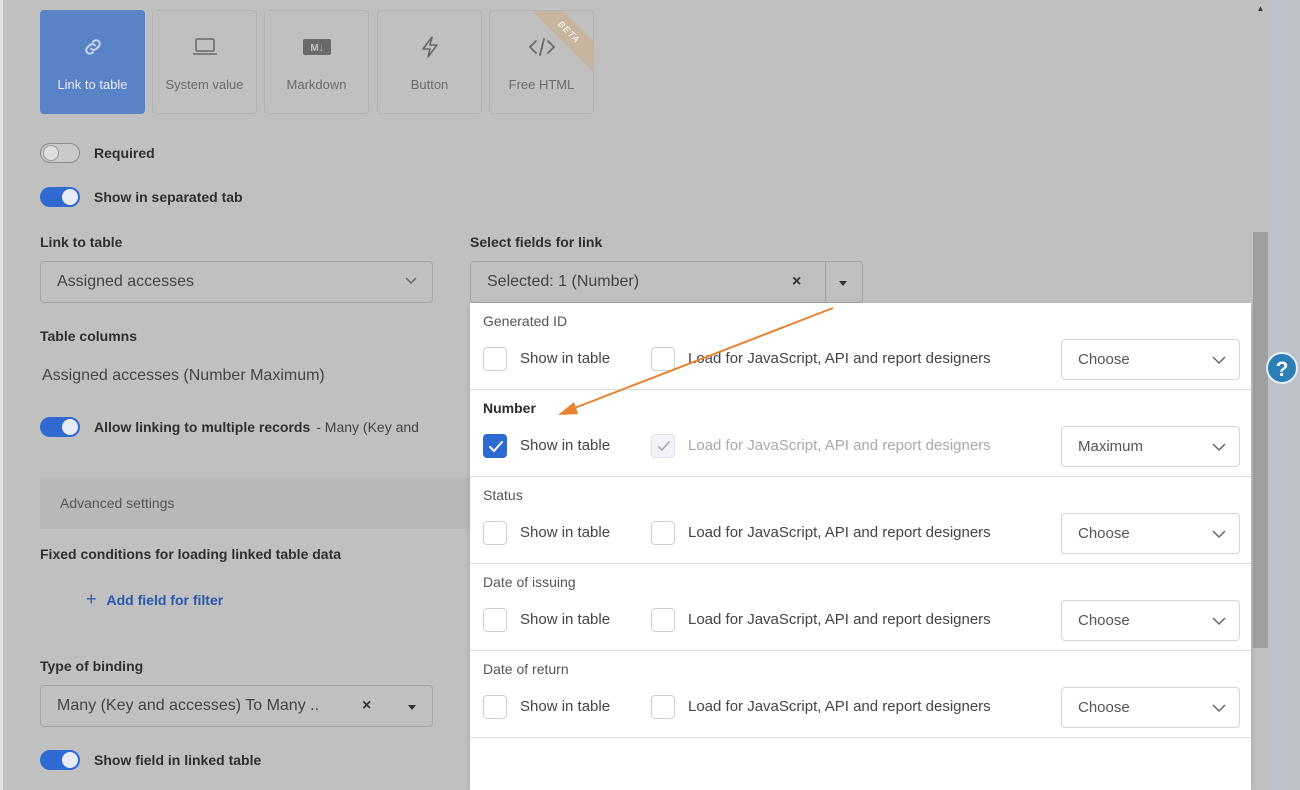 The width and height of the screenshot is (1300, 790). Describe the element at coordinates (316, 62) in the screenshot. I see `tile-markdown: M↓ Markdown` at that location.